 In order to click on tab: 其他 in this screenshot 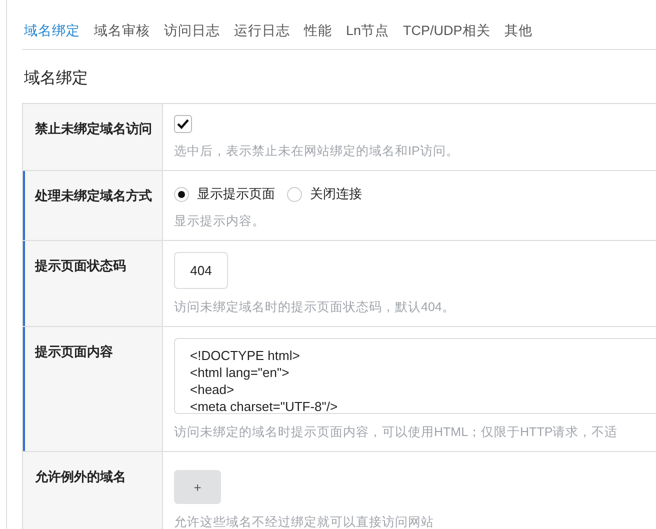, I will do `click(518, 31)`.